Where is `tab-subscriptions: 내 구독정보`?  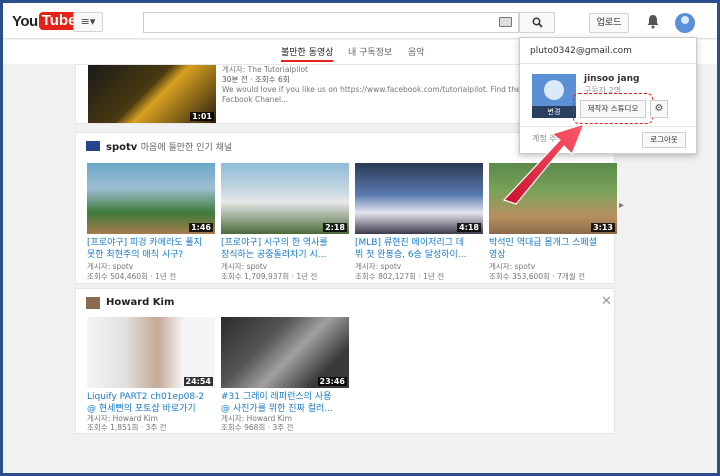 tab-subscriptions: 내 구독정보 is located at coordinates (370, 51).